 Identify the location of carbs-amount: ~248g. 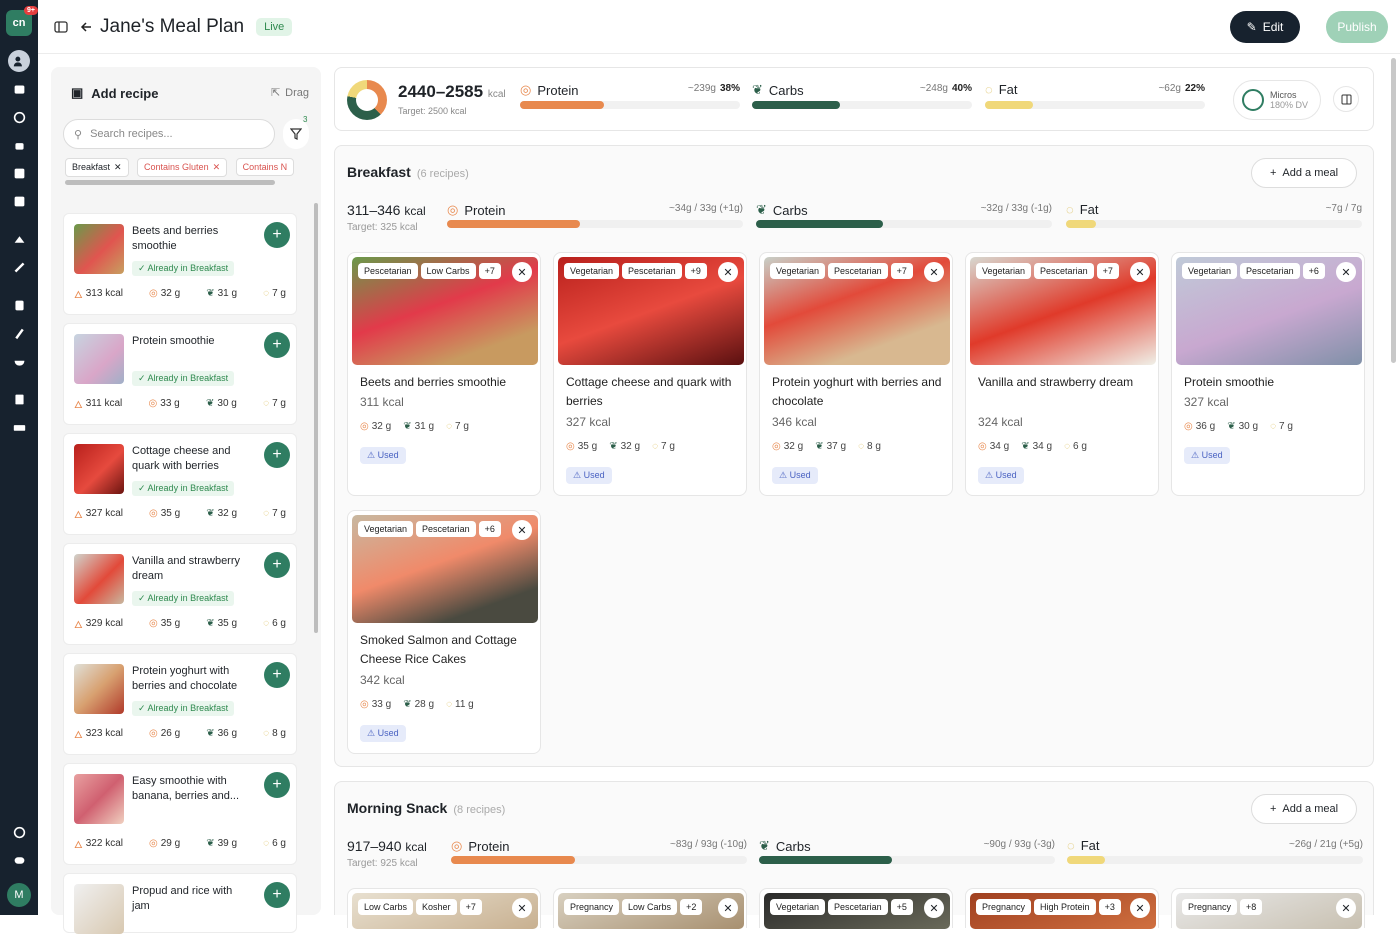
(933, 88).